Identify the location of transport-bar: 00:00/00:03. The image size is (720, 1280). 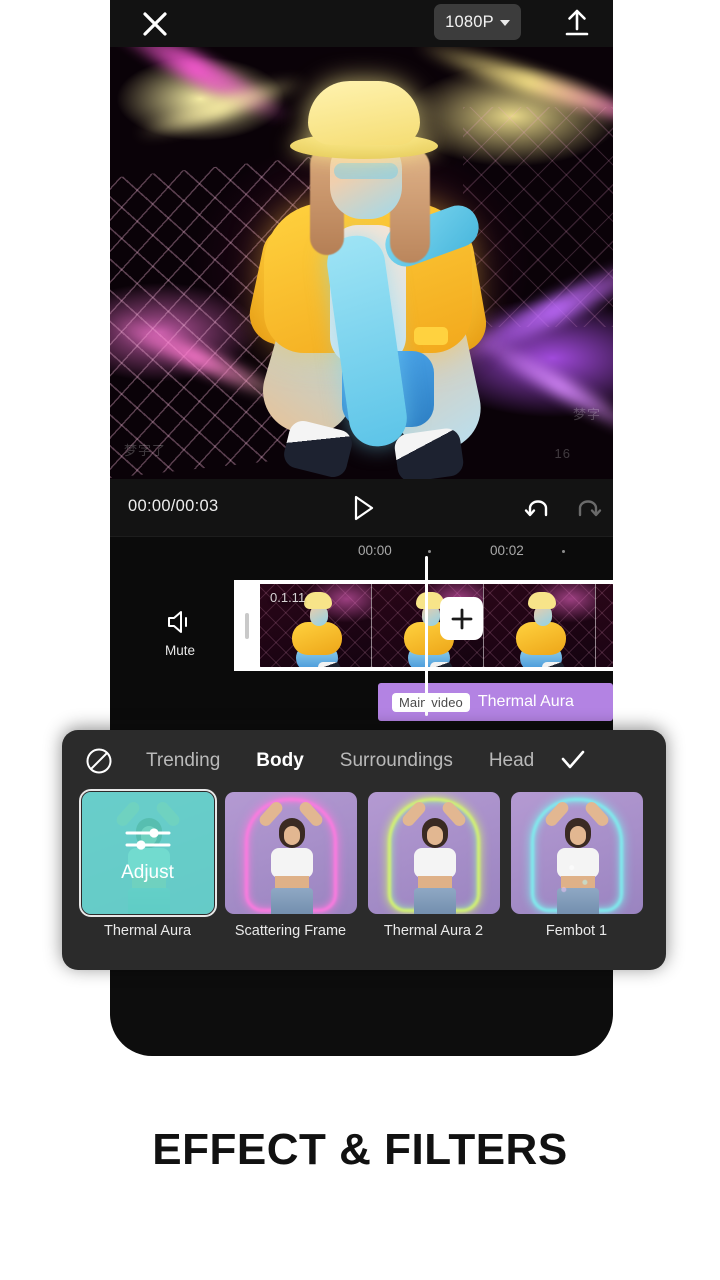
(361, 508).